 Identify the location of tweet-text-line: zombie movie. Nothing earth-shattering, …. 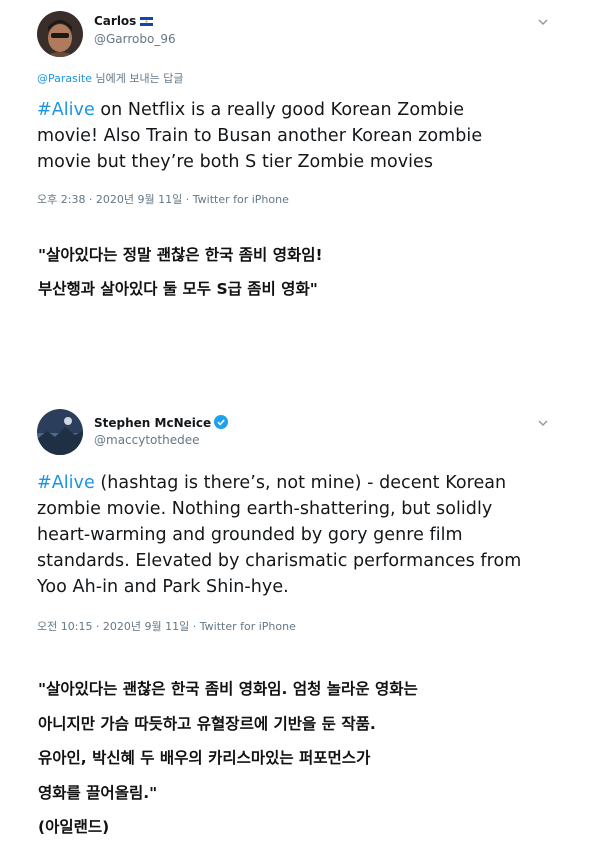
(265, 509).